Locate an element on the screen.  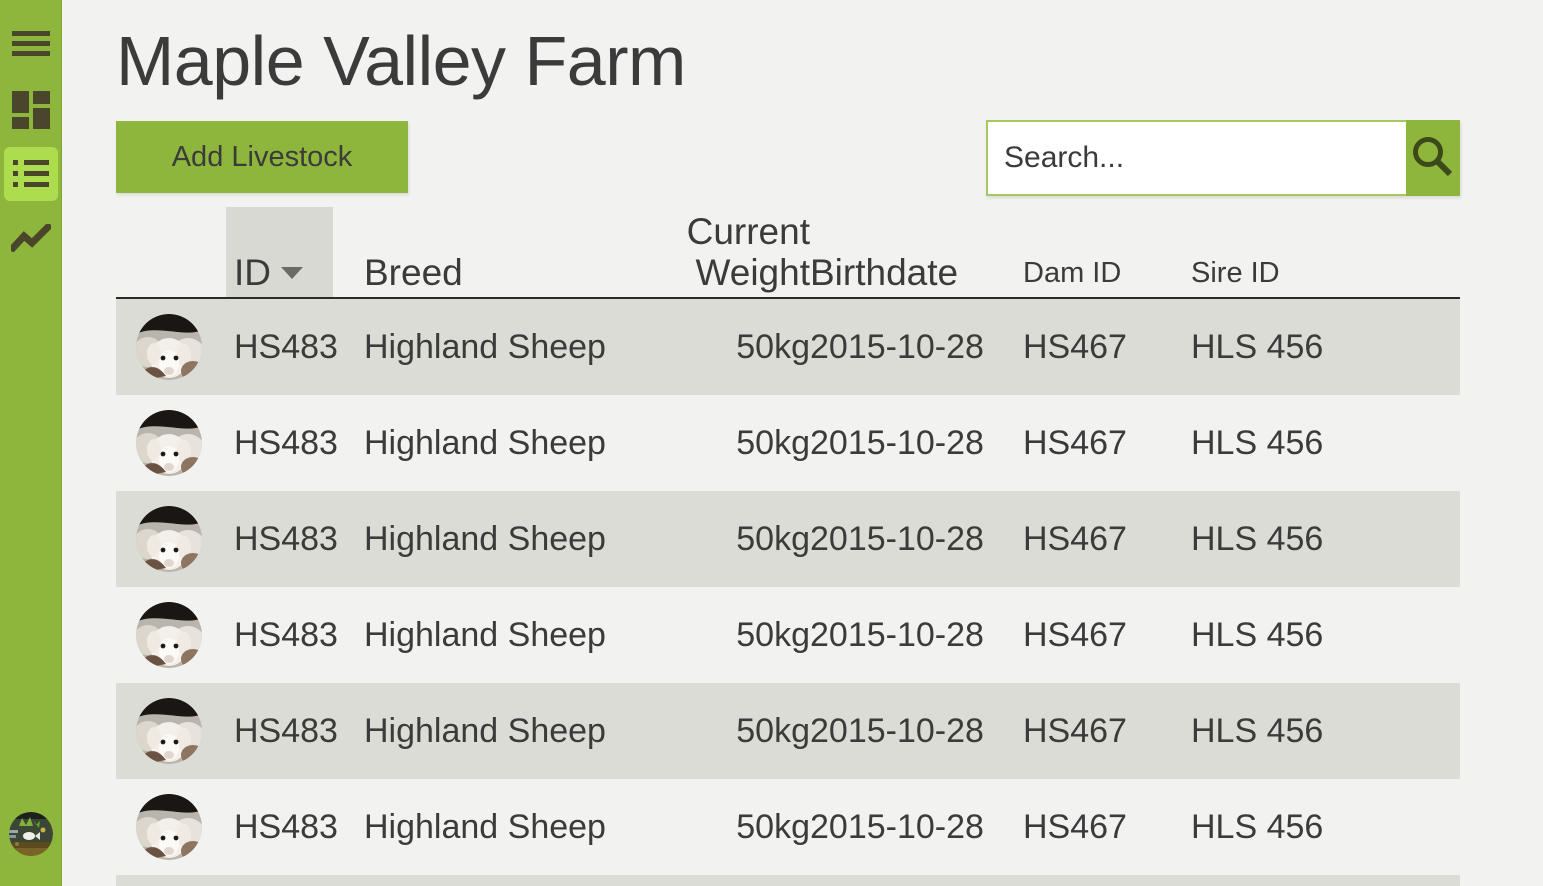
search-bar is located at coordinates (1223, 158).